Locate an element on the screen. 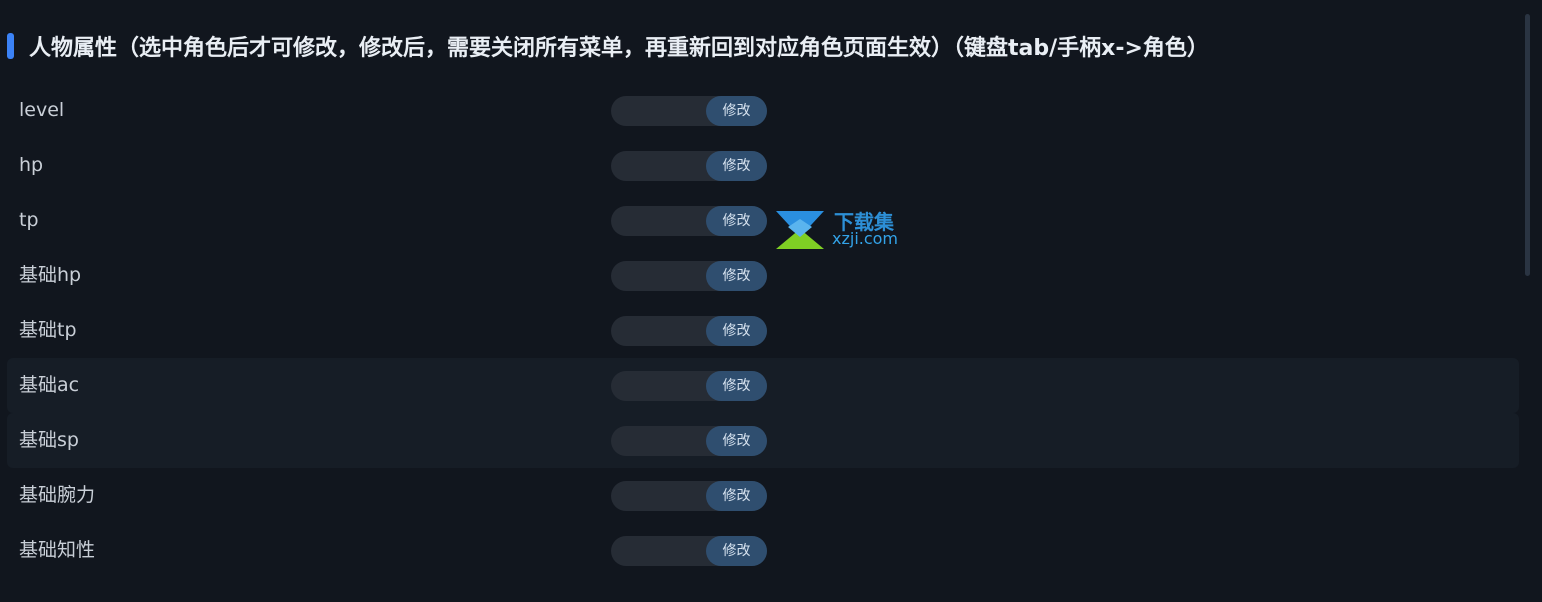  attribute-label: 基础sp is located at coordinates (49, 440).